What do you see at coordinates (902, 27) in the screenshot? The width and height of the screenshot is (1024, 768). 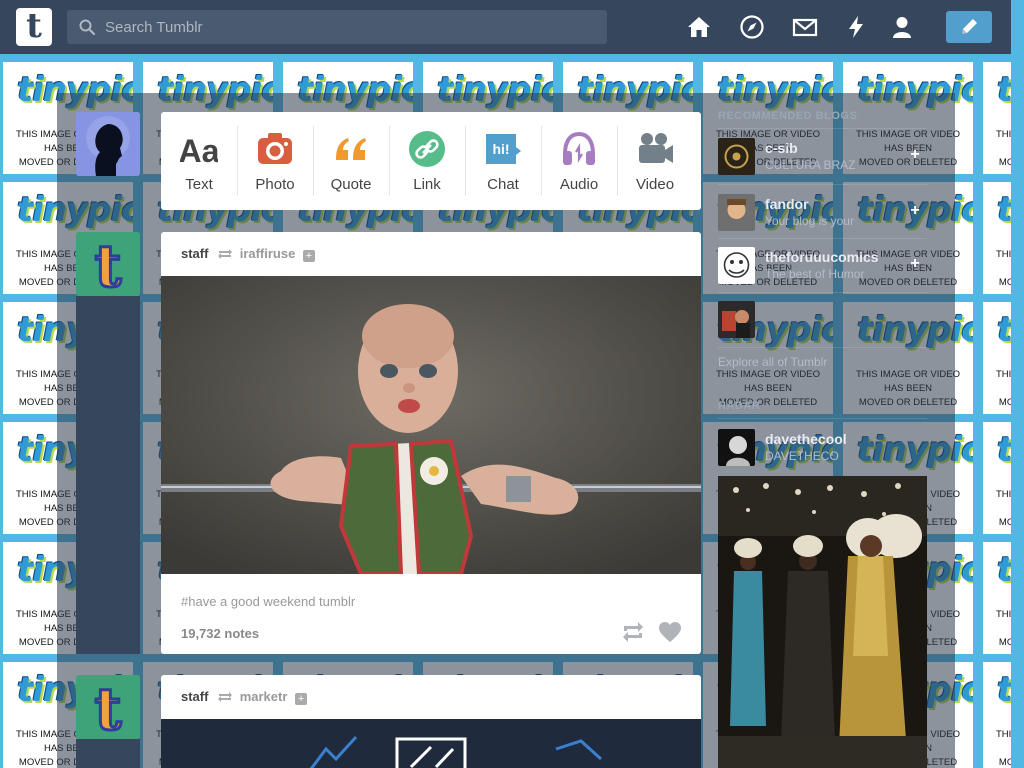 I see `account-icon` at bounding box center [902, 27].